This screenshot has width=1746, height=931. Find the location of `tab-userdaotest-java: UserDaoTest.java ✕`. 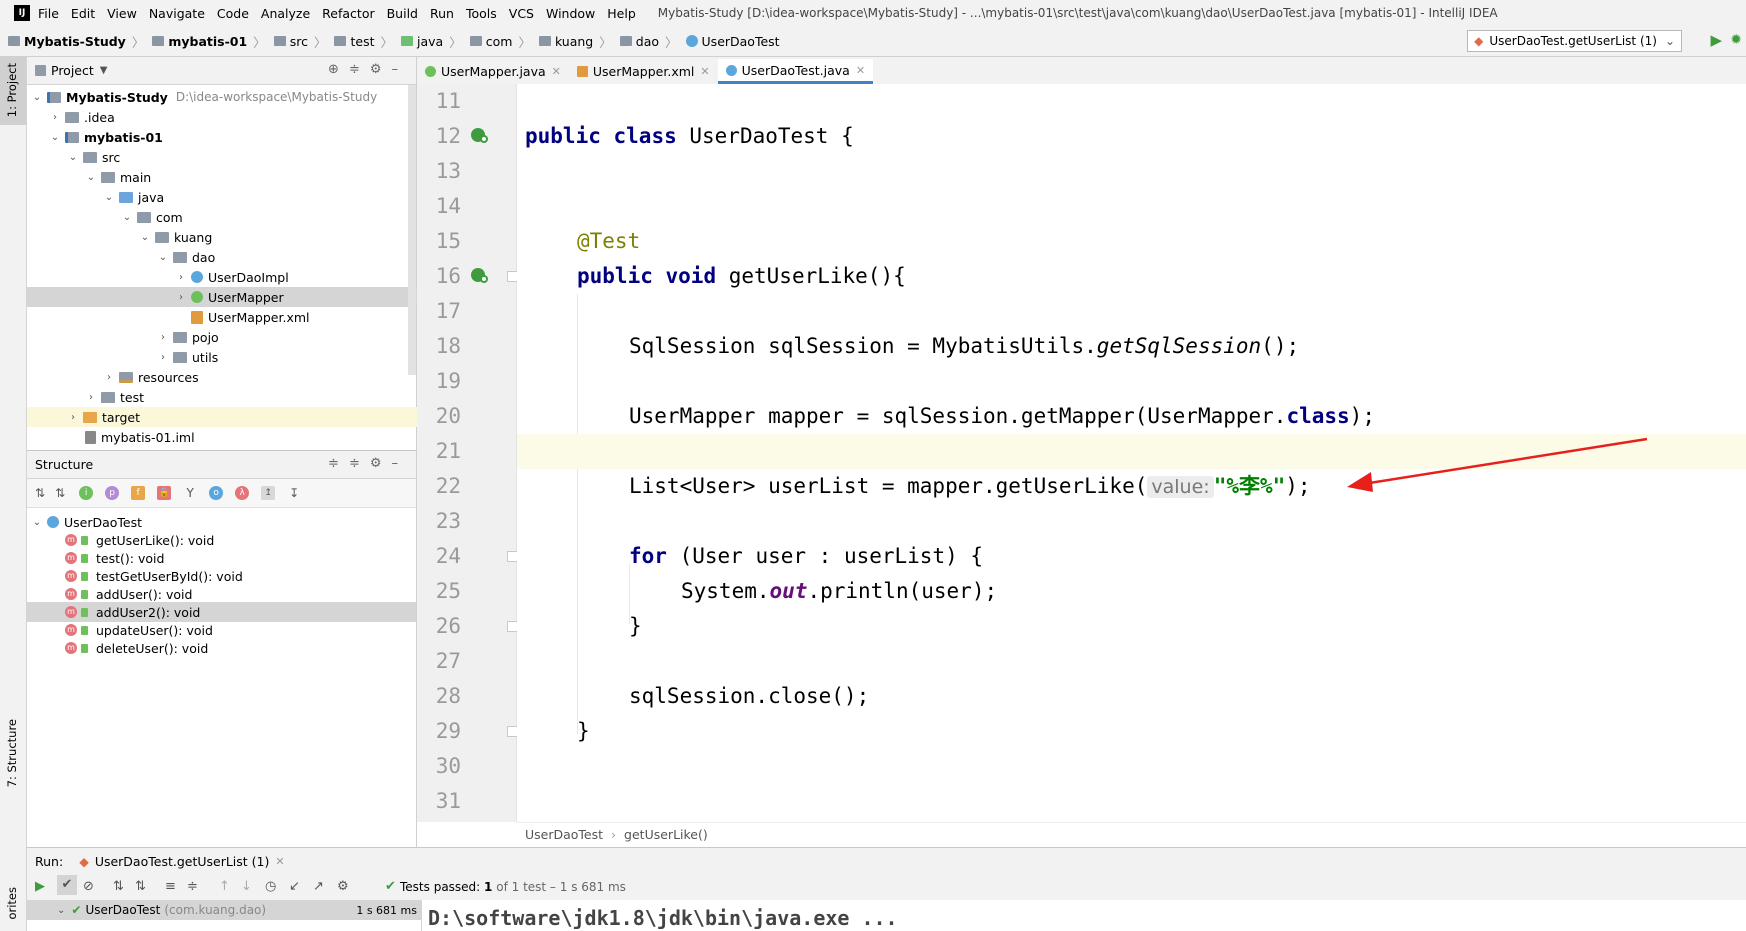

tab-userdaotest-java: UserDaoTest.java ✕ is located at coordinates (795, 71).